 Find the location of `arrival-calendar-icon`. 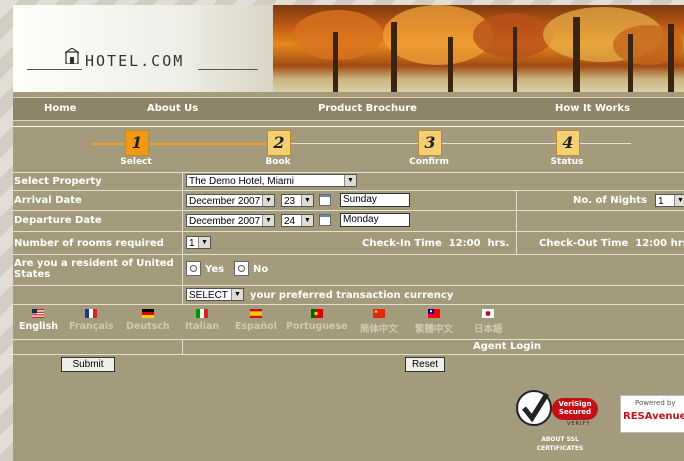

arrival-calendar-icon is located at coordinates (325, 200).